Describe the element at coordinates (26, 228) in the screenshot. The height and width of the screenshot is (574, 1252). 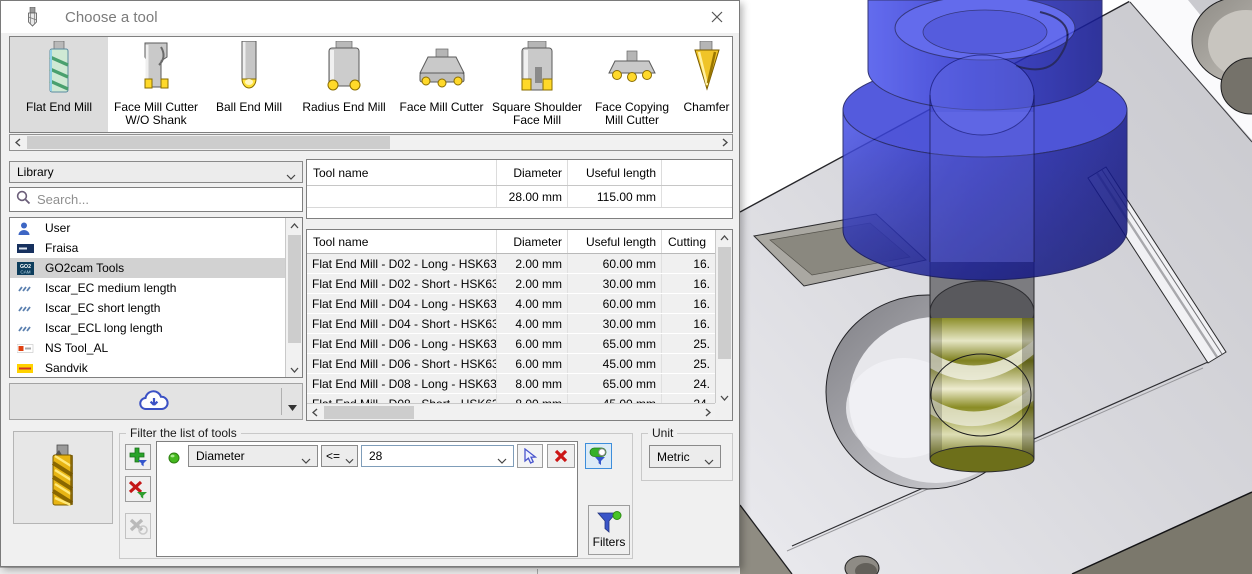
I see `user-icon` at that location.